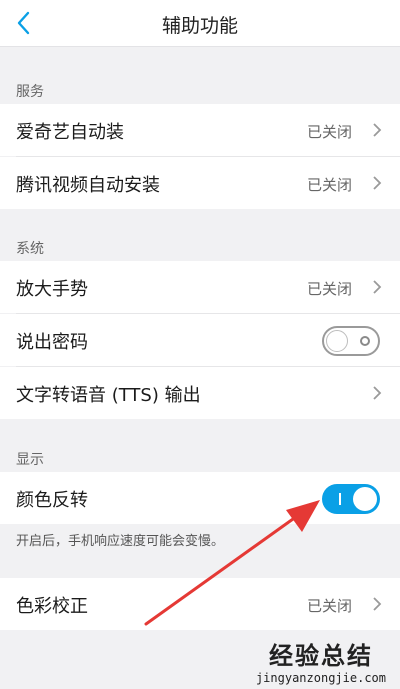 This screenshot has width=400, height=689. I want to click on color-inversion-toggle, so click(351, 499).